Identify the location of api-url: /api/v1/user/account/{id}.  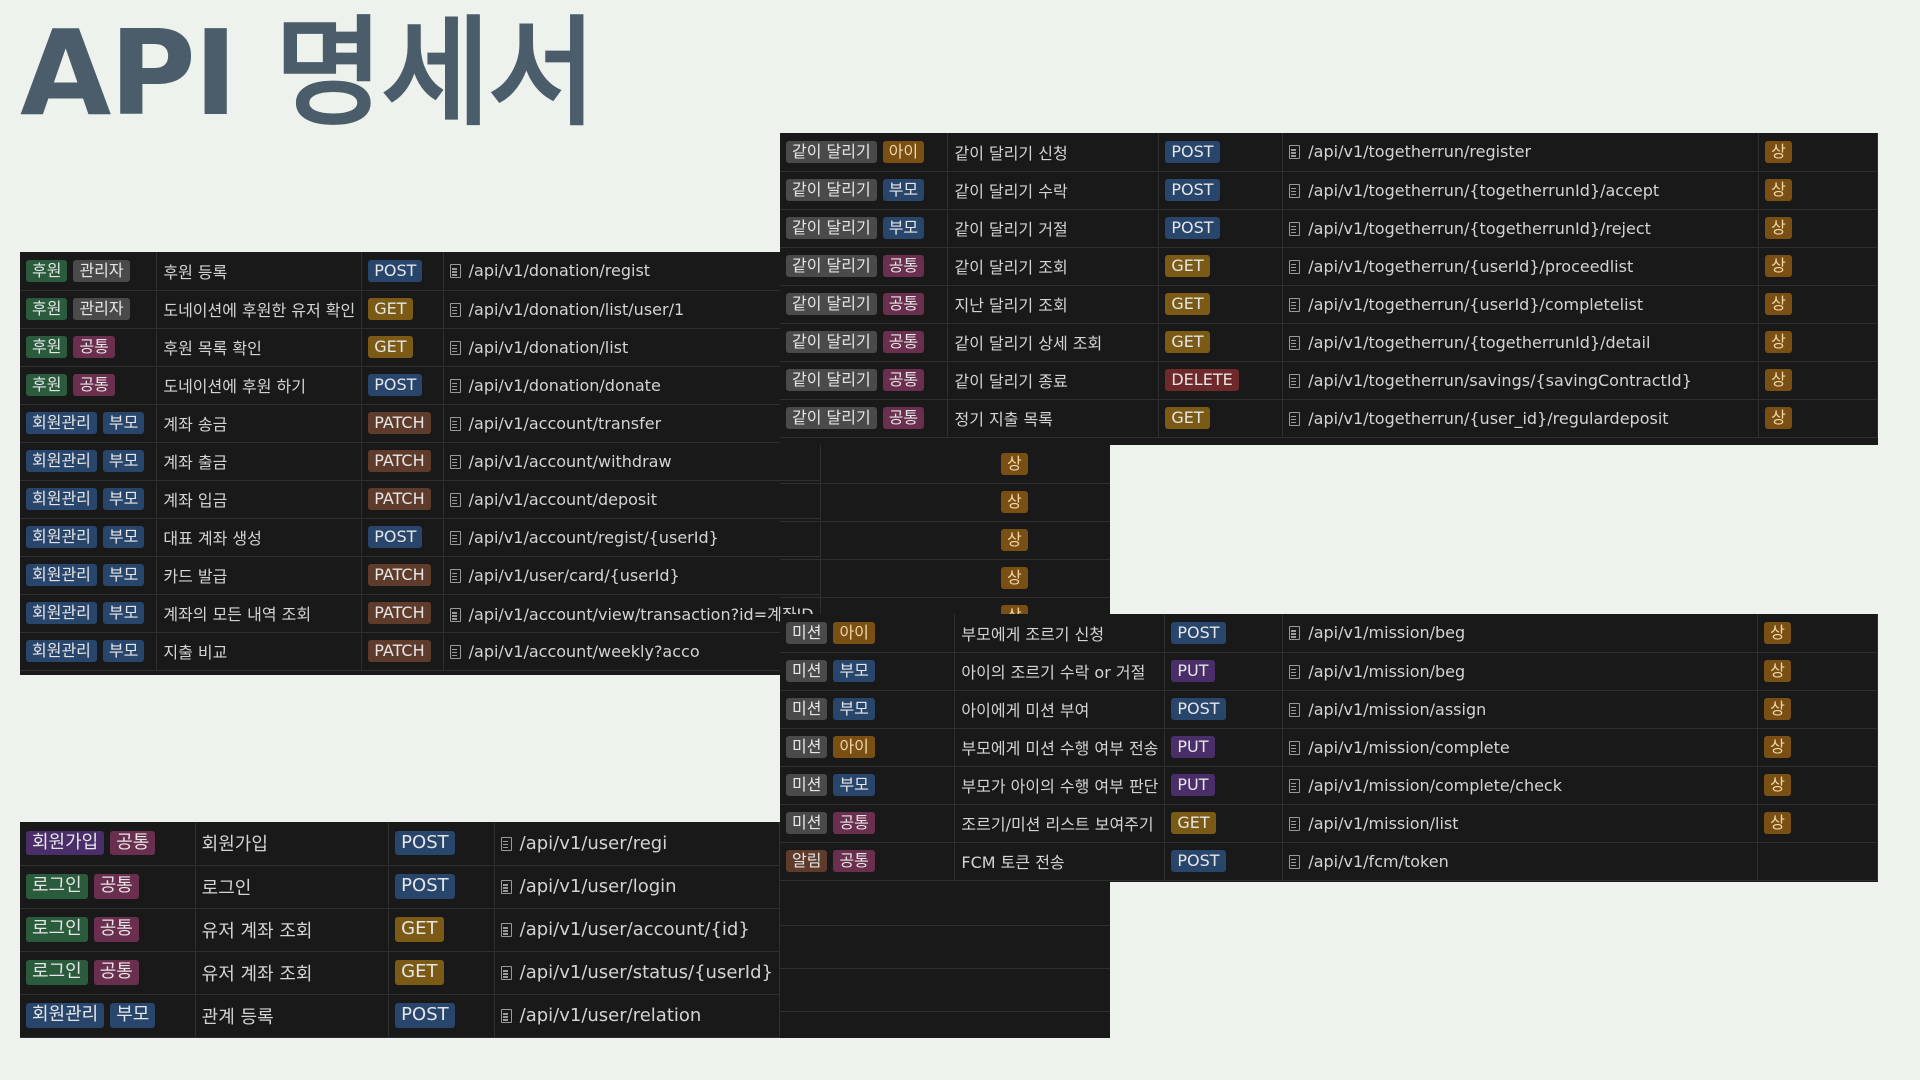
(635, 929).